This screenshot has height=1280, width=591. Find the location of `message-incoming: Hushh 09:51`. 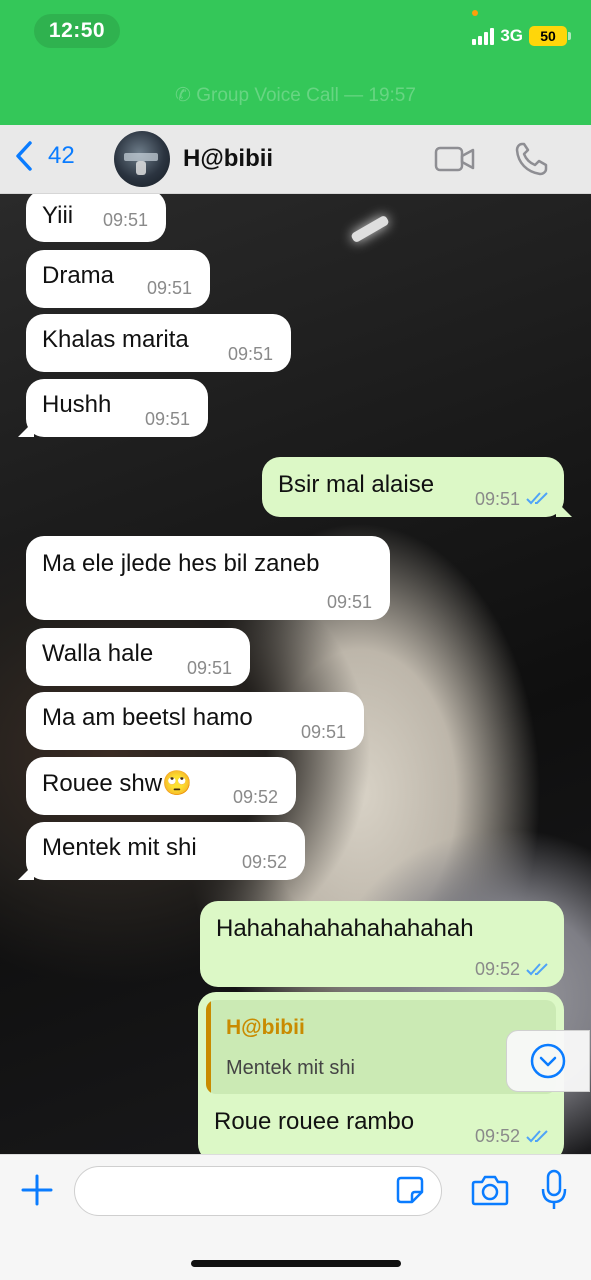

message-incoming: Hushh 09:51 is located at coordinates (117, 408).